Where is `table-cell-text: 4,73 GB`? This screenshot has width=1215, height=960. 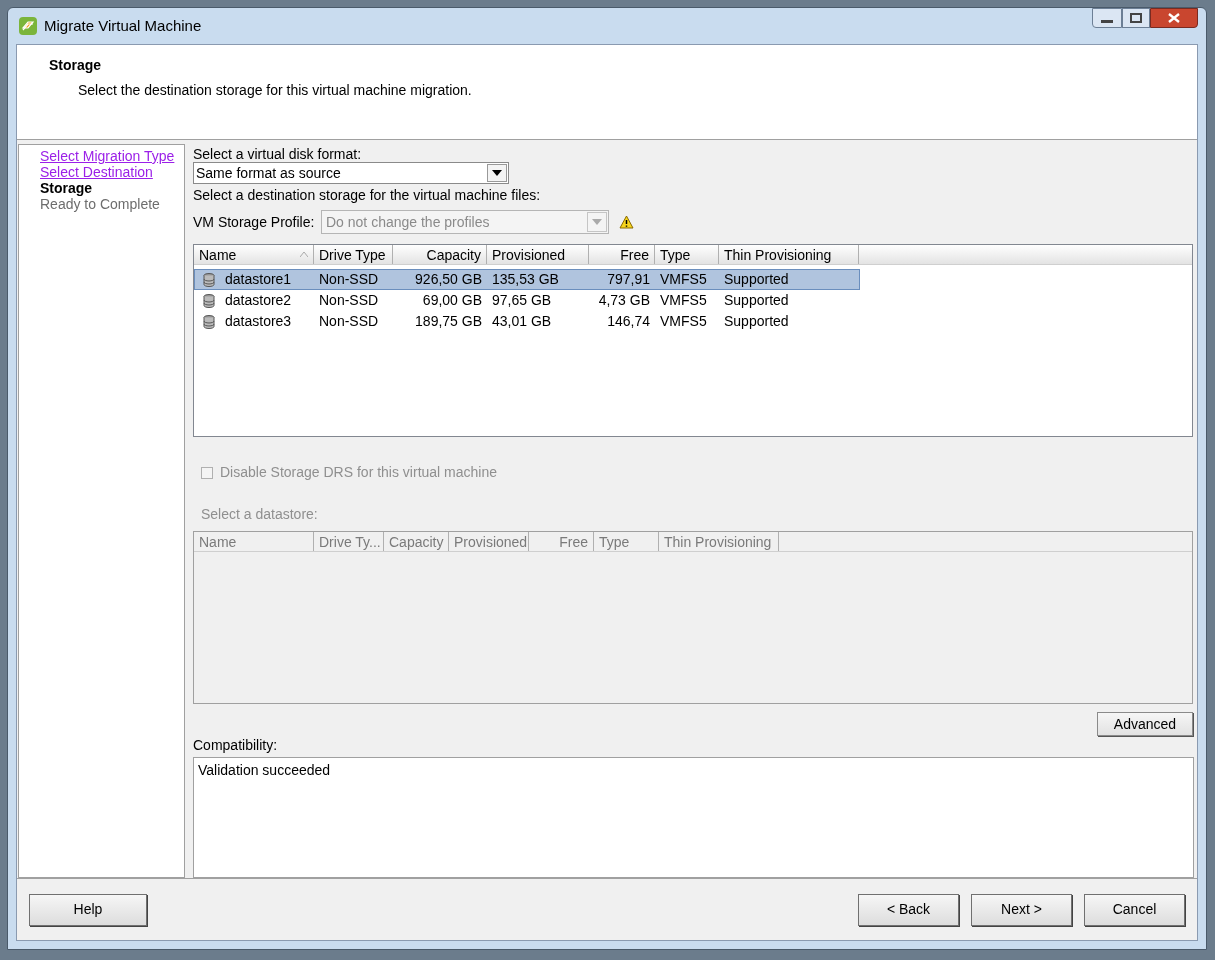 table-cell-text: 4,73 GB is located at coordinates (624, 300).